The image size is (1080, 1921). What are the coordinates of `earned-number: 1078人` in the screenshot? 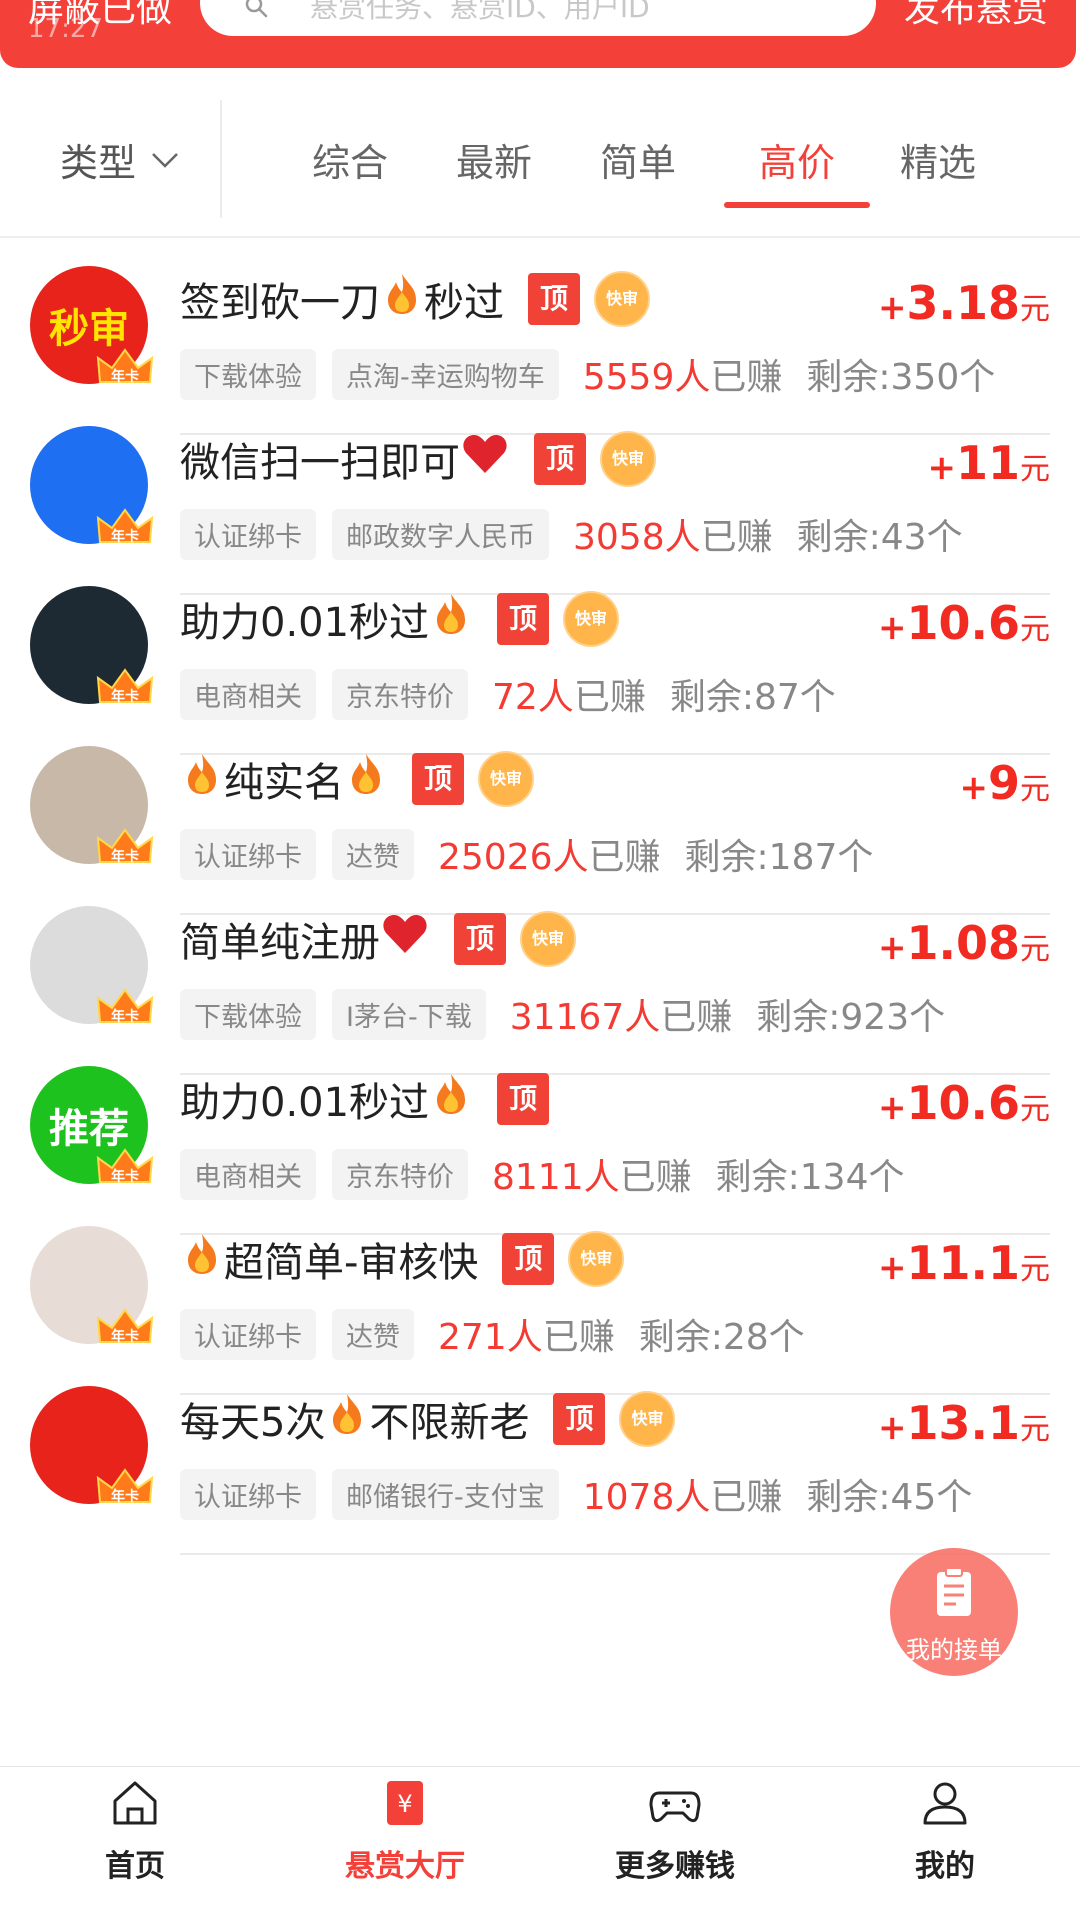 It's located at (646, 1497).